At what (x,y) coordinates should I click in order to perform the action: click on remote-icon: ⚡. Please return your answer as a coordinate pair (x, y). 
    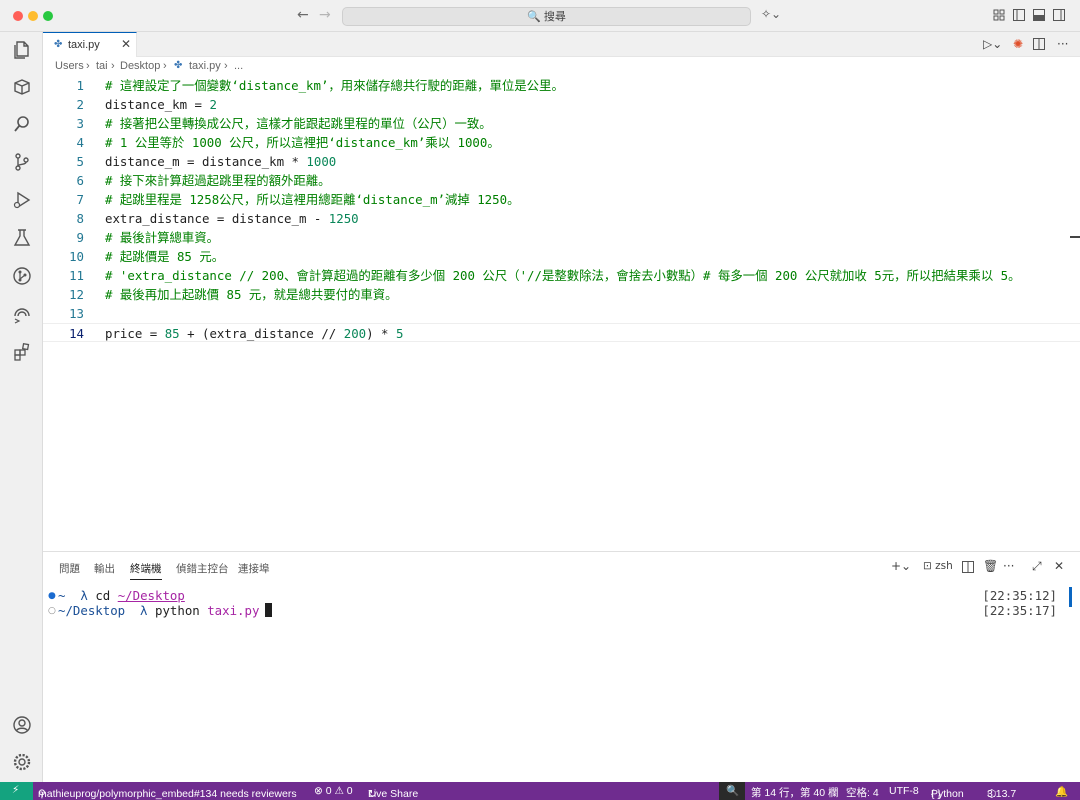
    Looking at the image, I should click on (16, 790).